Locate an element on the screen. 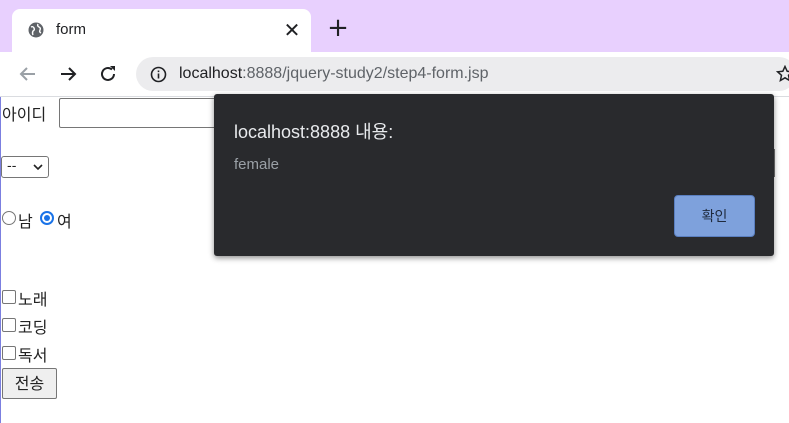 The height and width of the screenshot is (423, 789). dialog-ok-button: 확인 is located at coordinates (714, 216).